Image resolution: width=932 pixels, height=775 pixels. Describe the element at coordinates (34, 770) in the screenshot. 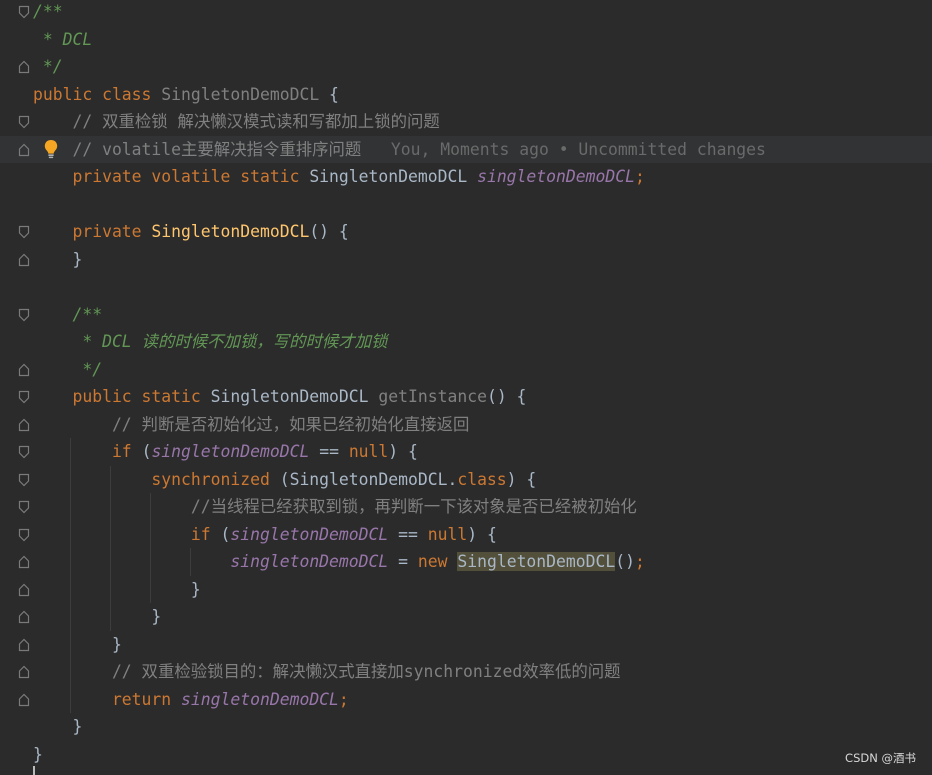

I see `text-caret` at that location.